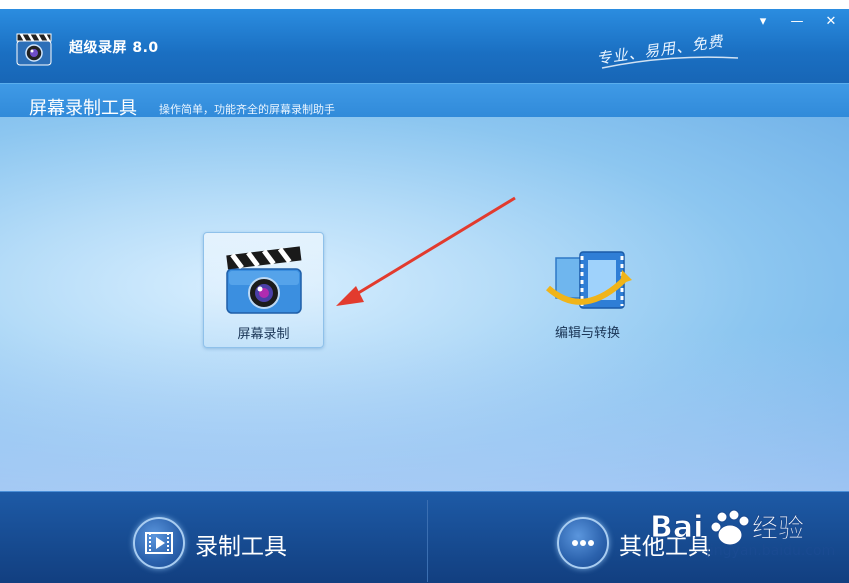 Image resolution: width=849 pixels, height=583 pixels. What do you see at coordinates (241, 547) in the screenshot?
I see `nav-record-tools-label: 录制工具` at bounding box center [241, 547].